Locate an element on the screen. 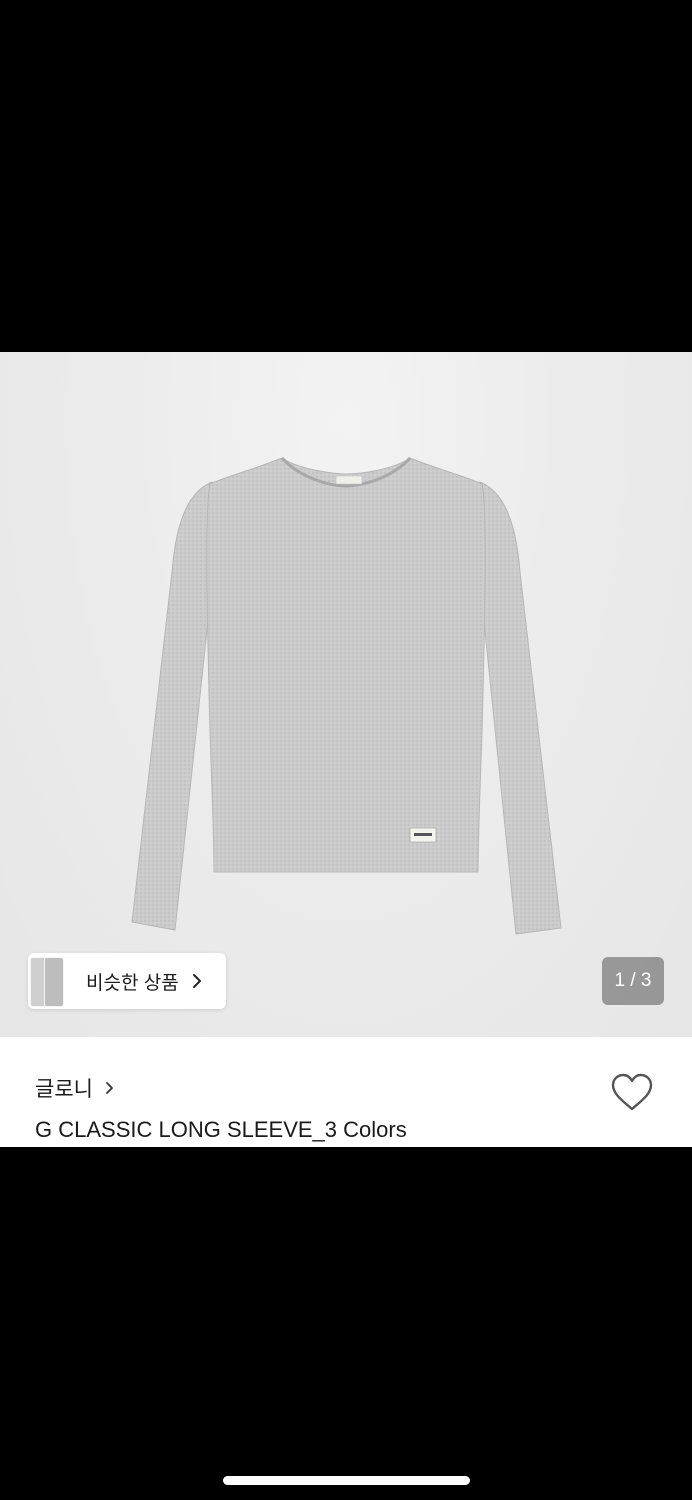 The width and height of the screenshot is (692, 1500). similar-products-button: 비슷한 상품 is located at coordinates (127, 981).